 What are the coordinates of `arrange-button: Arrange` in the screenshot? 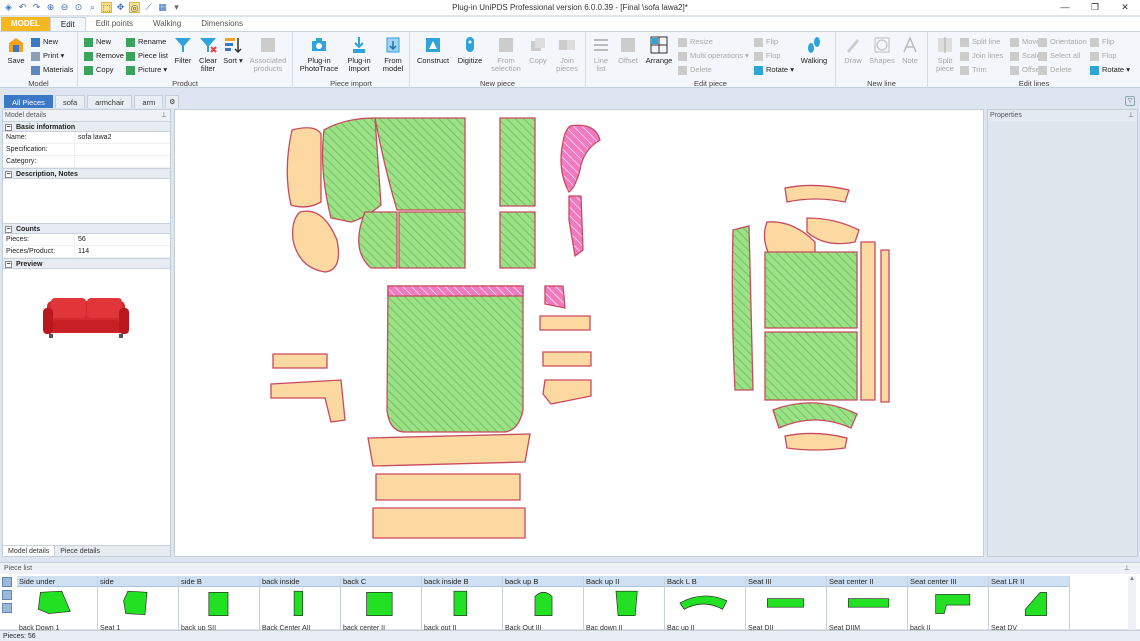 It's located at (659, 50).